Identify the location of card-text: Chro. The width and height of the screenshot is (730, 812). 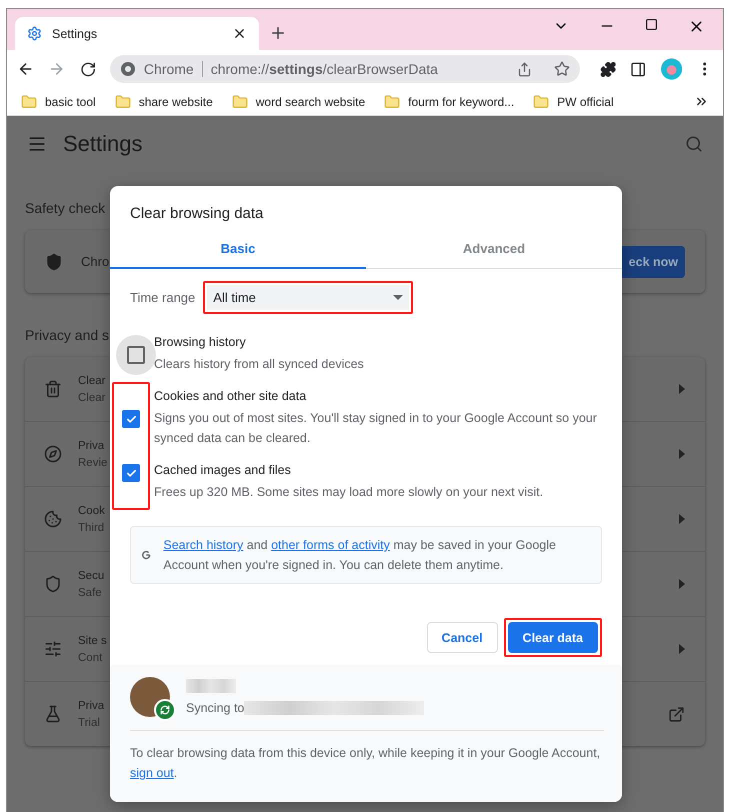
(95, 261).